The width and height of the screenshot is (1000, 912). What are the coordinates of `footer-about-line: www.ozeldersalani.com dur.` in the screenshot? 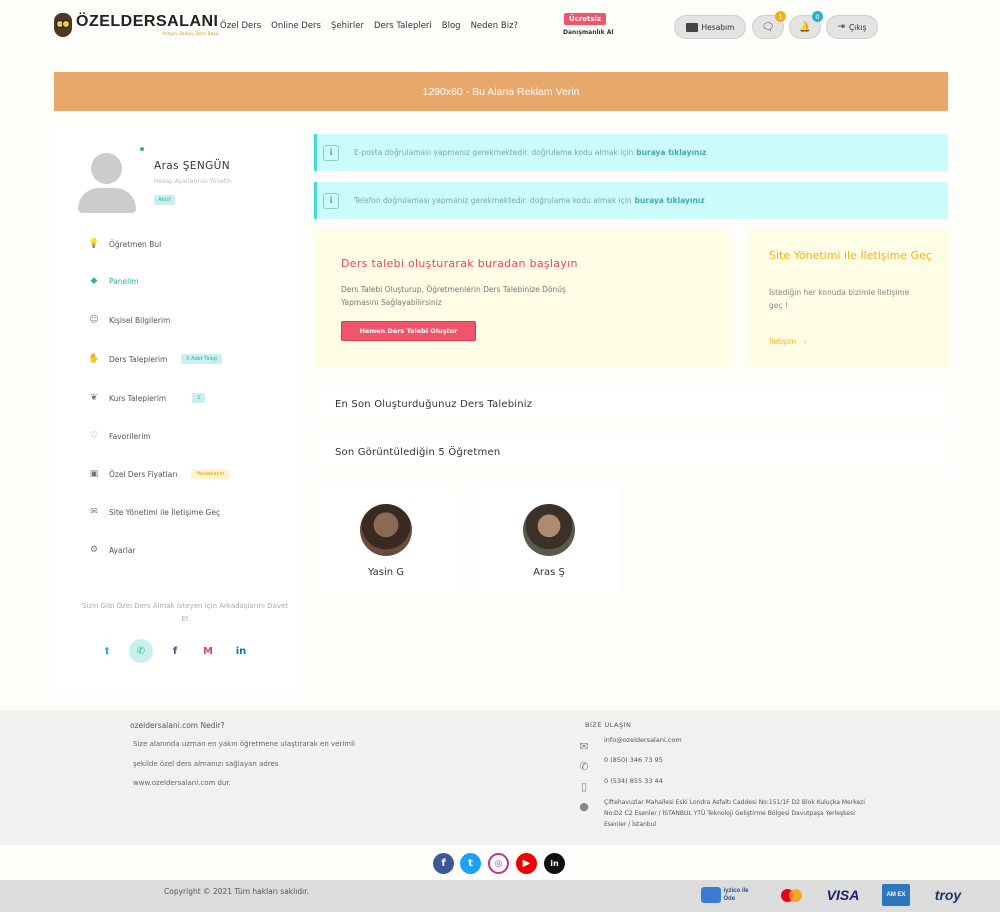 It's located at (182, 783).